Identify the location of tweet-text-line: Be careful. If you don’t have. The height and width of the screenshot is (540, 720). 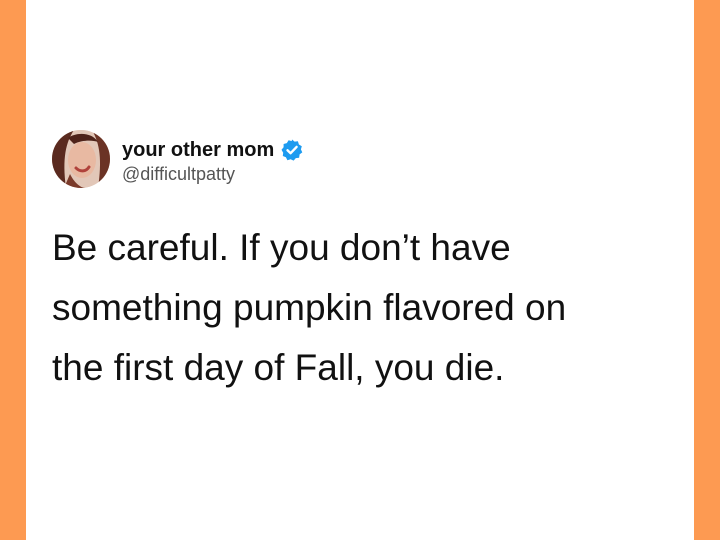
(281, 247).